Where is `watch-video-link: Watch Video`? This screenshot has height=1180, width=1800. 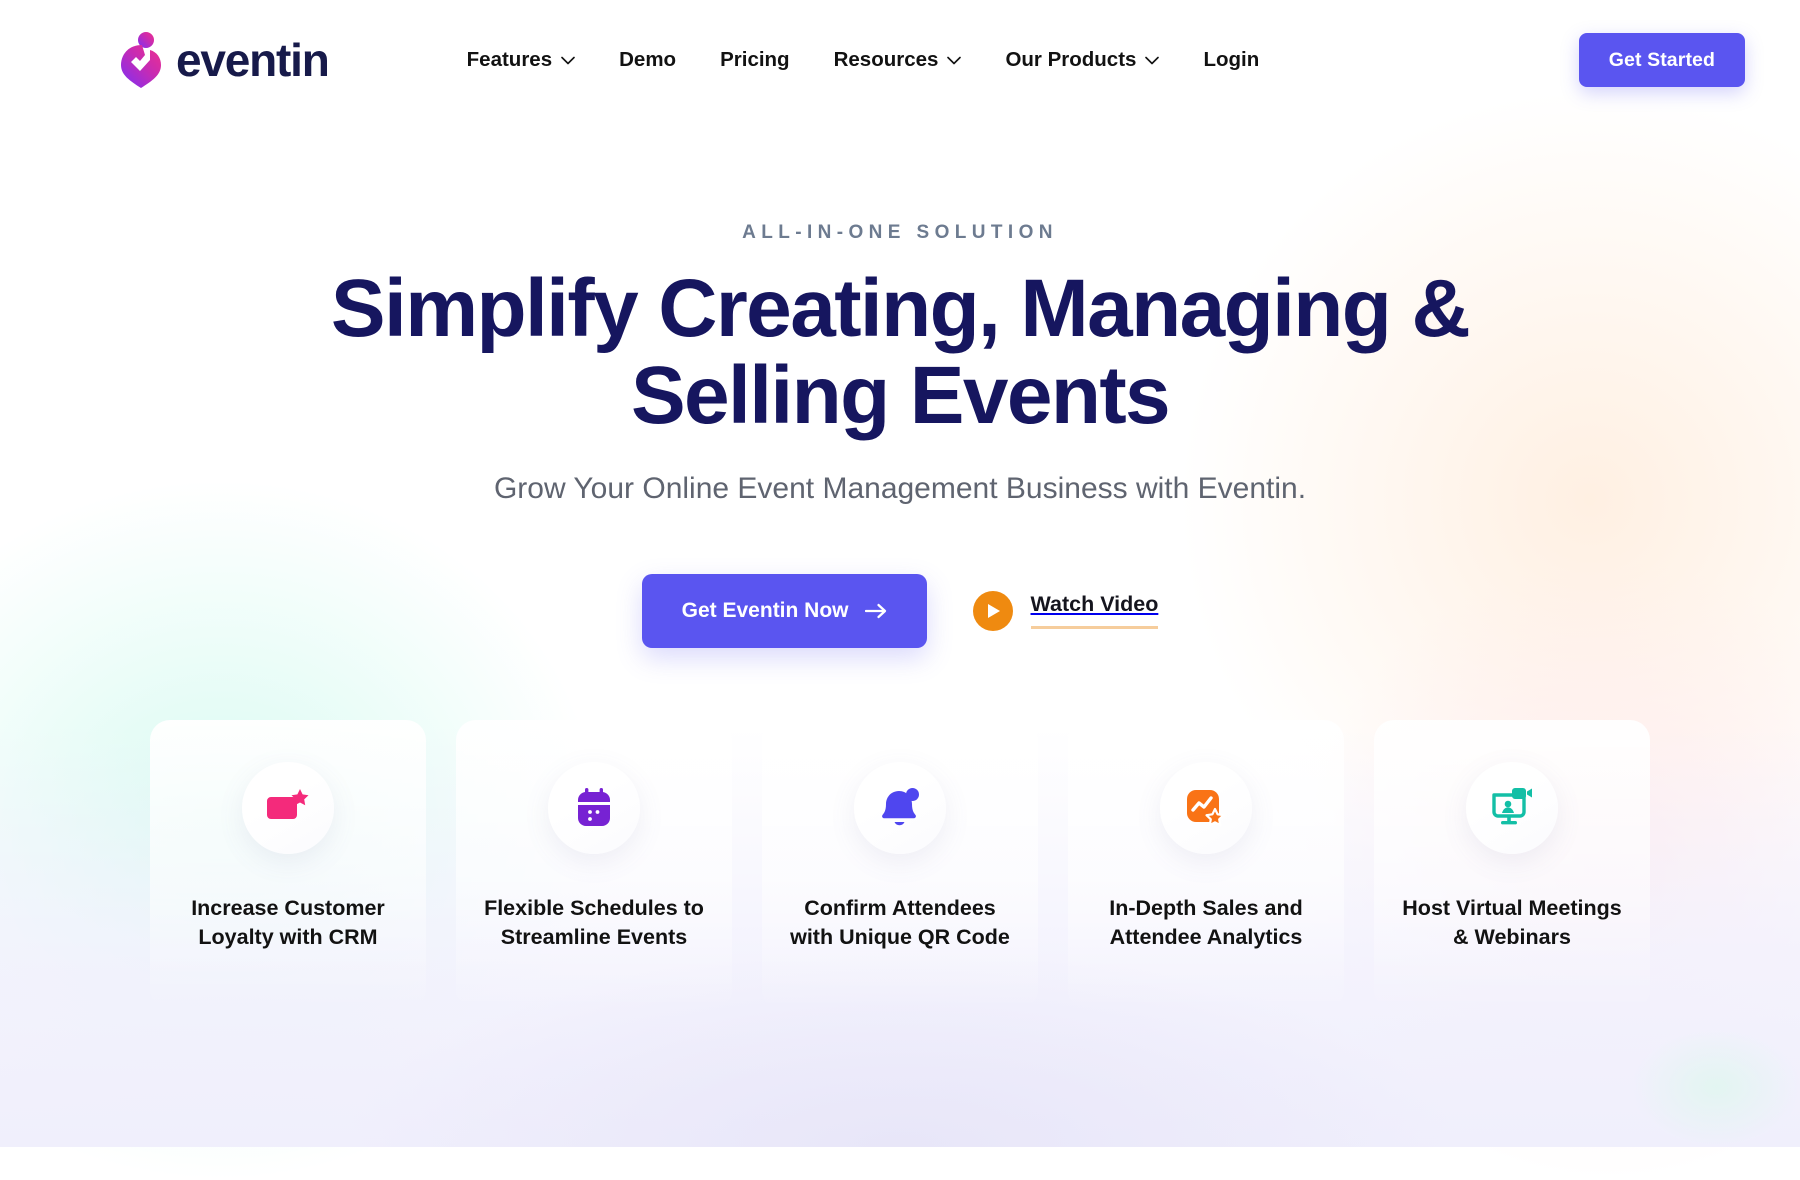 watch-video-link: Watch Video is located at coordinates (1065, 610).